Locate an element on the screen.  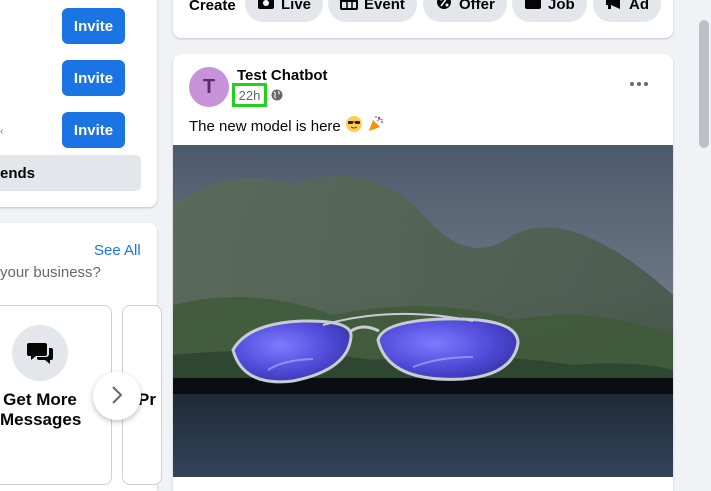
timestamp-label: 22h is located at coordinates (249, 95).